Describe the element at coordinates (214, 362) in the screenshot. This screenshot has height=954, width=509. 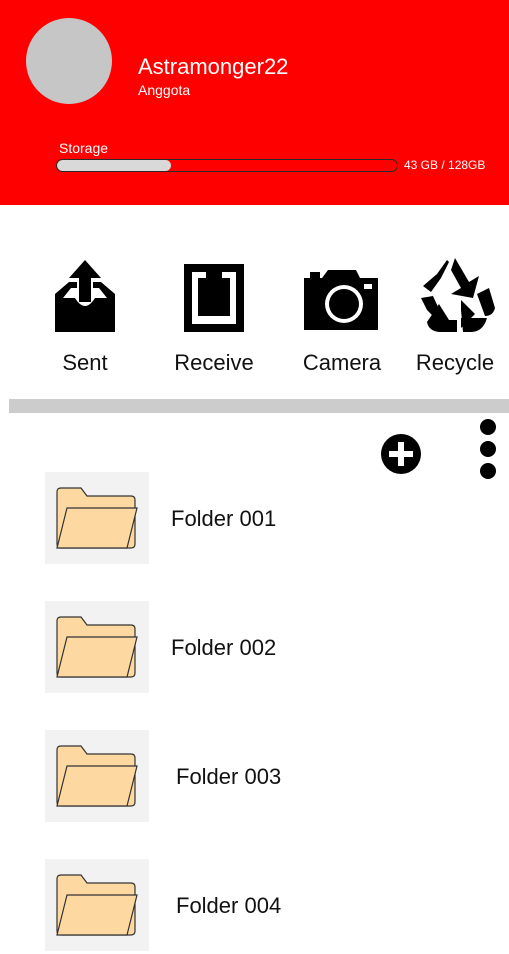
I see `receive-label: Receive` at that location.